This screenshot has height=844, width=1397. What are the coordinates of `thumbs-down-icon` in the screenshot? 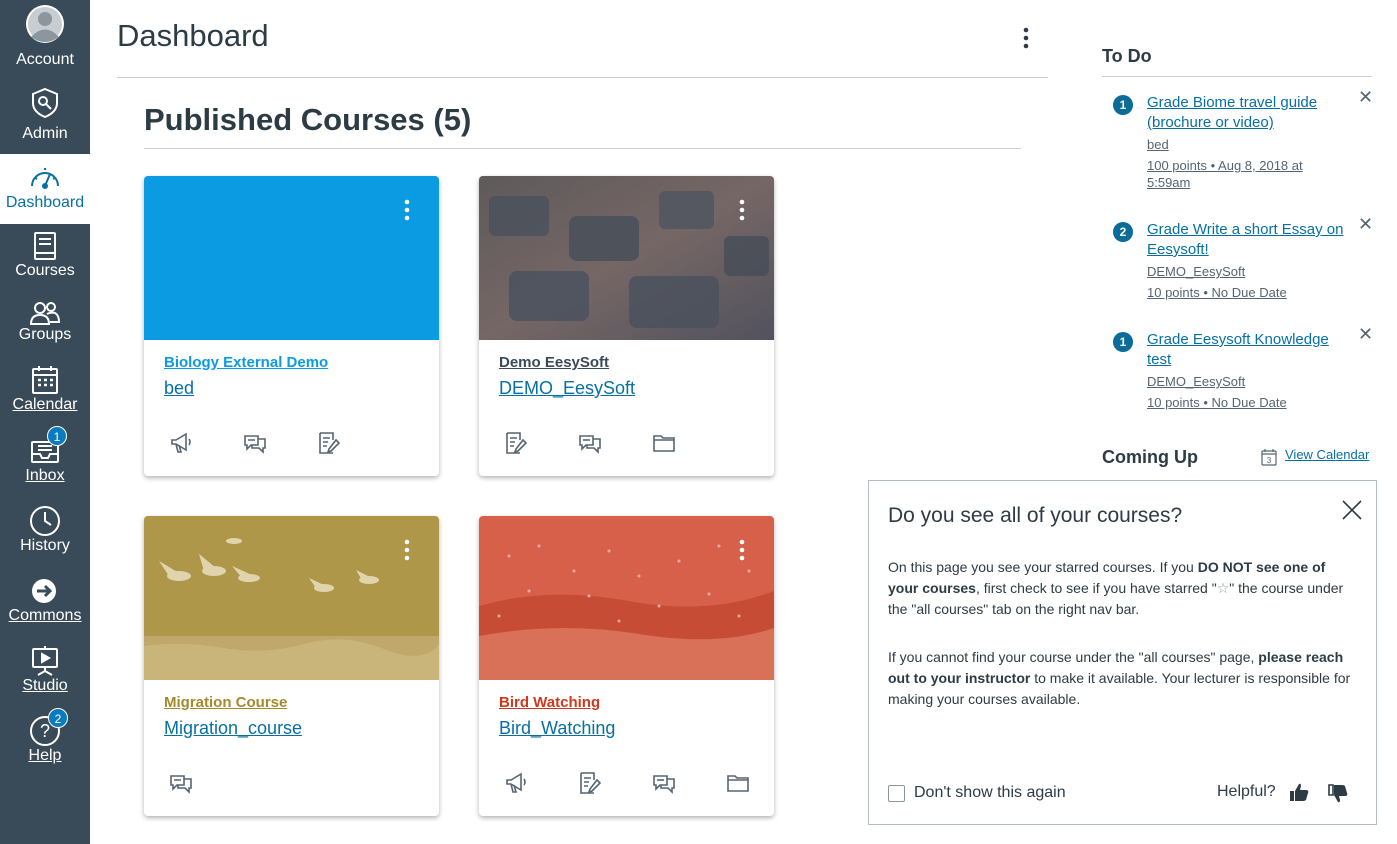 It's located at (1338, 793).